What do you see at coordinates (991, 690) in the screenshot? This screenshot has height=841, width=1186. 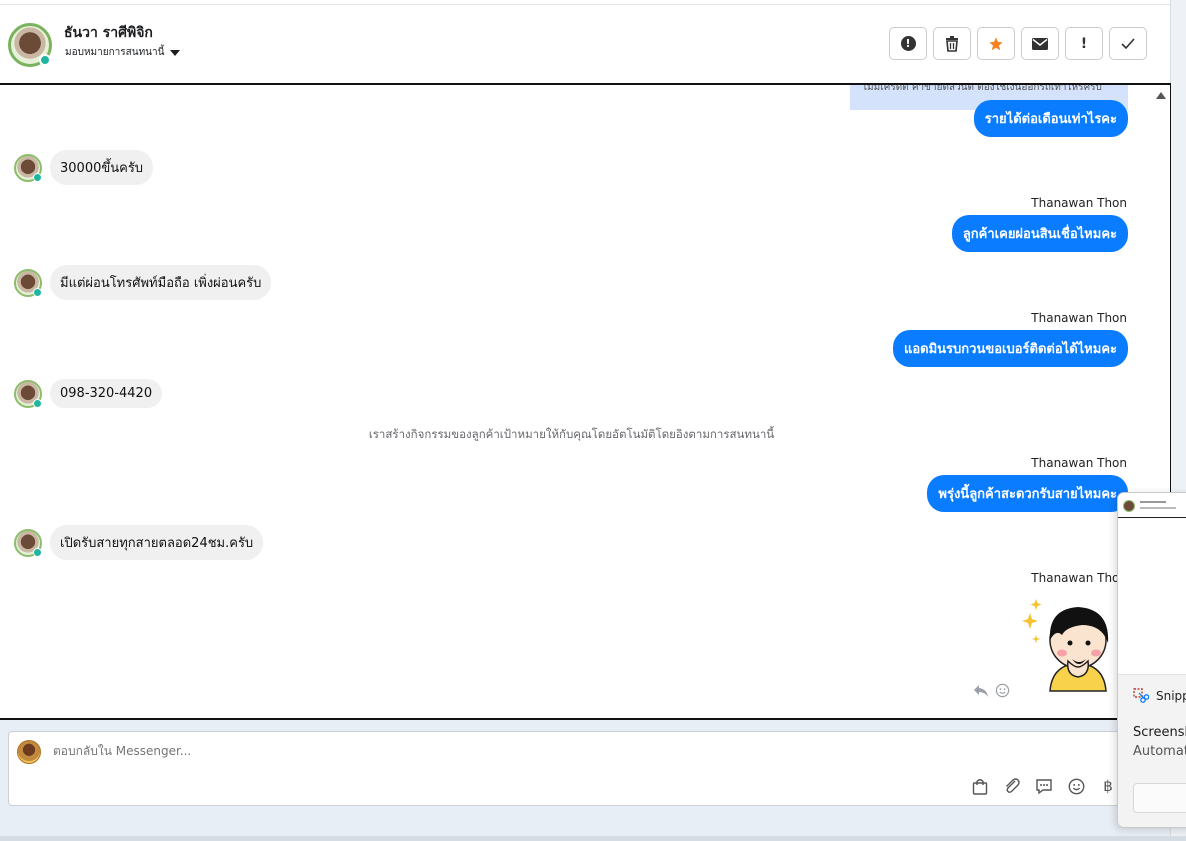 I see `message-actions` at bounding box center [991, 690].